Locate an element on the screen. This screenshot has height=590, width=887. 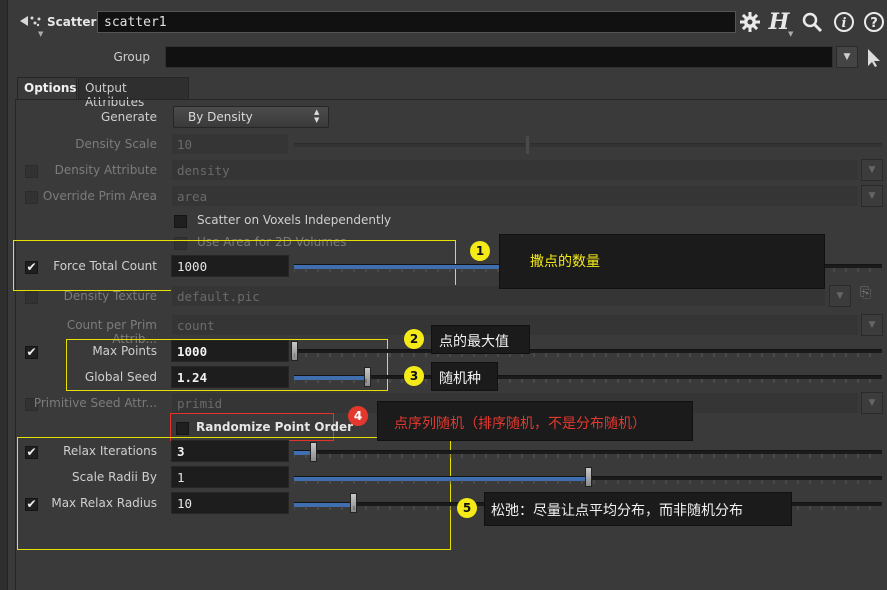
annotation-badge-3: 3 is located at coordinates (414, 376).